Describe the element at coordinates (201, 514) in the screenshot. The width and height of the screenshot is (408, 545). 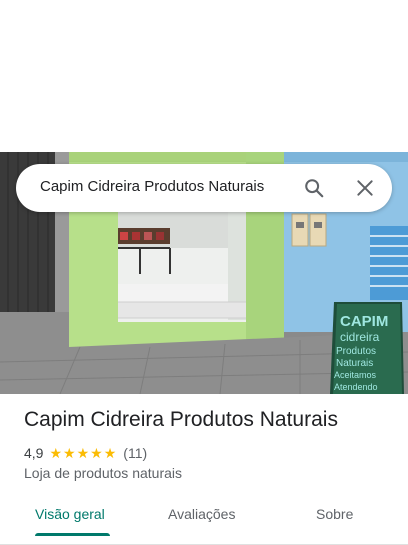
I see `tab-reviews: Avaliações` at that location.